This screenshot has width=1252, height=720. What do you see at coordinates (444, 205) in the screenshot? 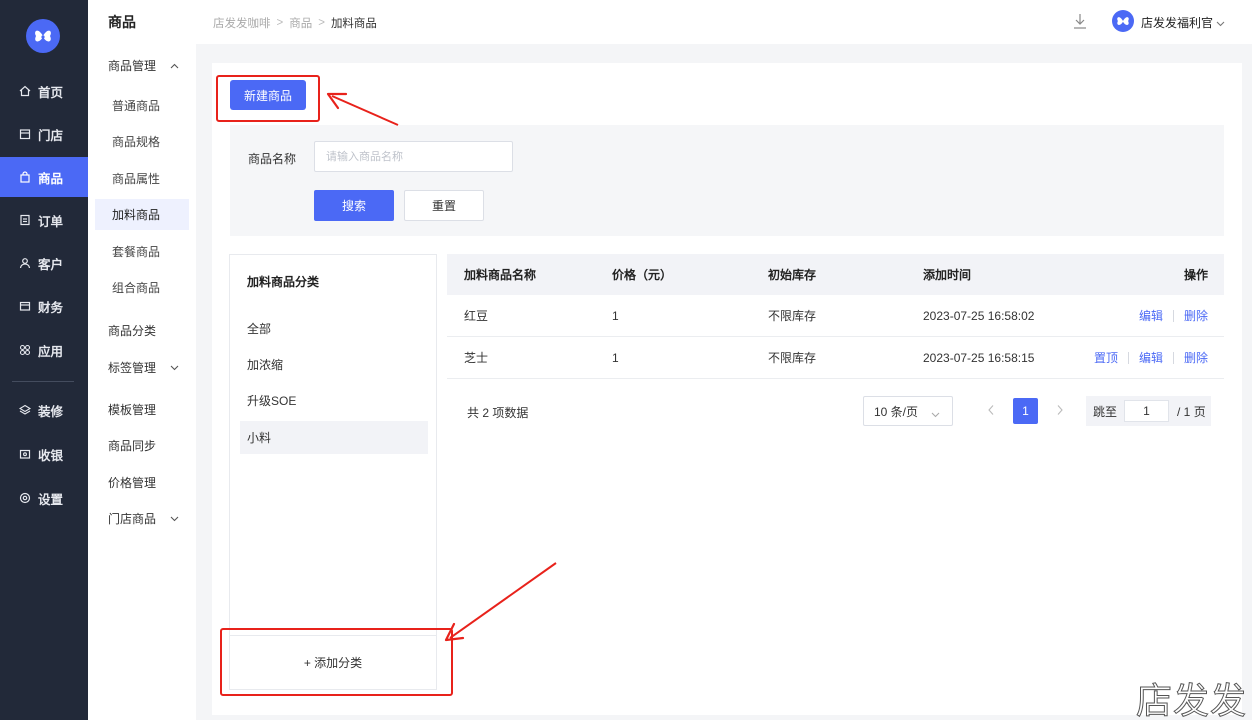
I see `reset-button: 重置` at bounding box center [444, 205].